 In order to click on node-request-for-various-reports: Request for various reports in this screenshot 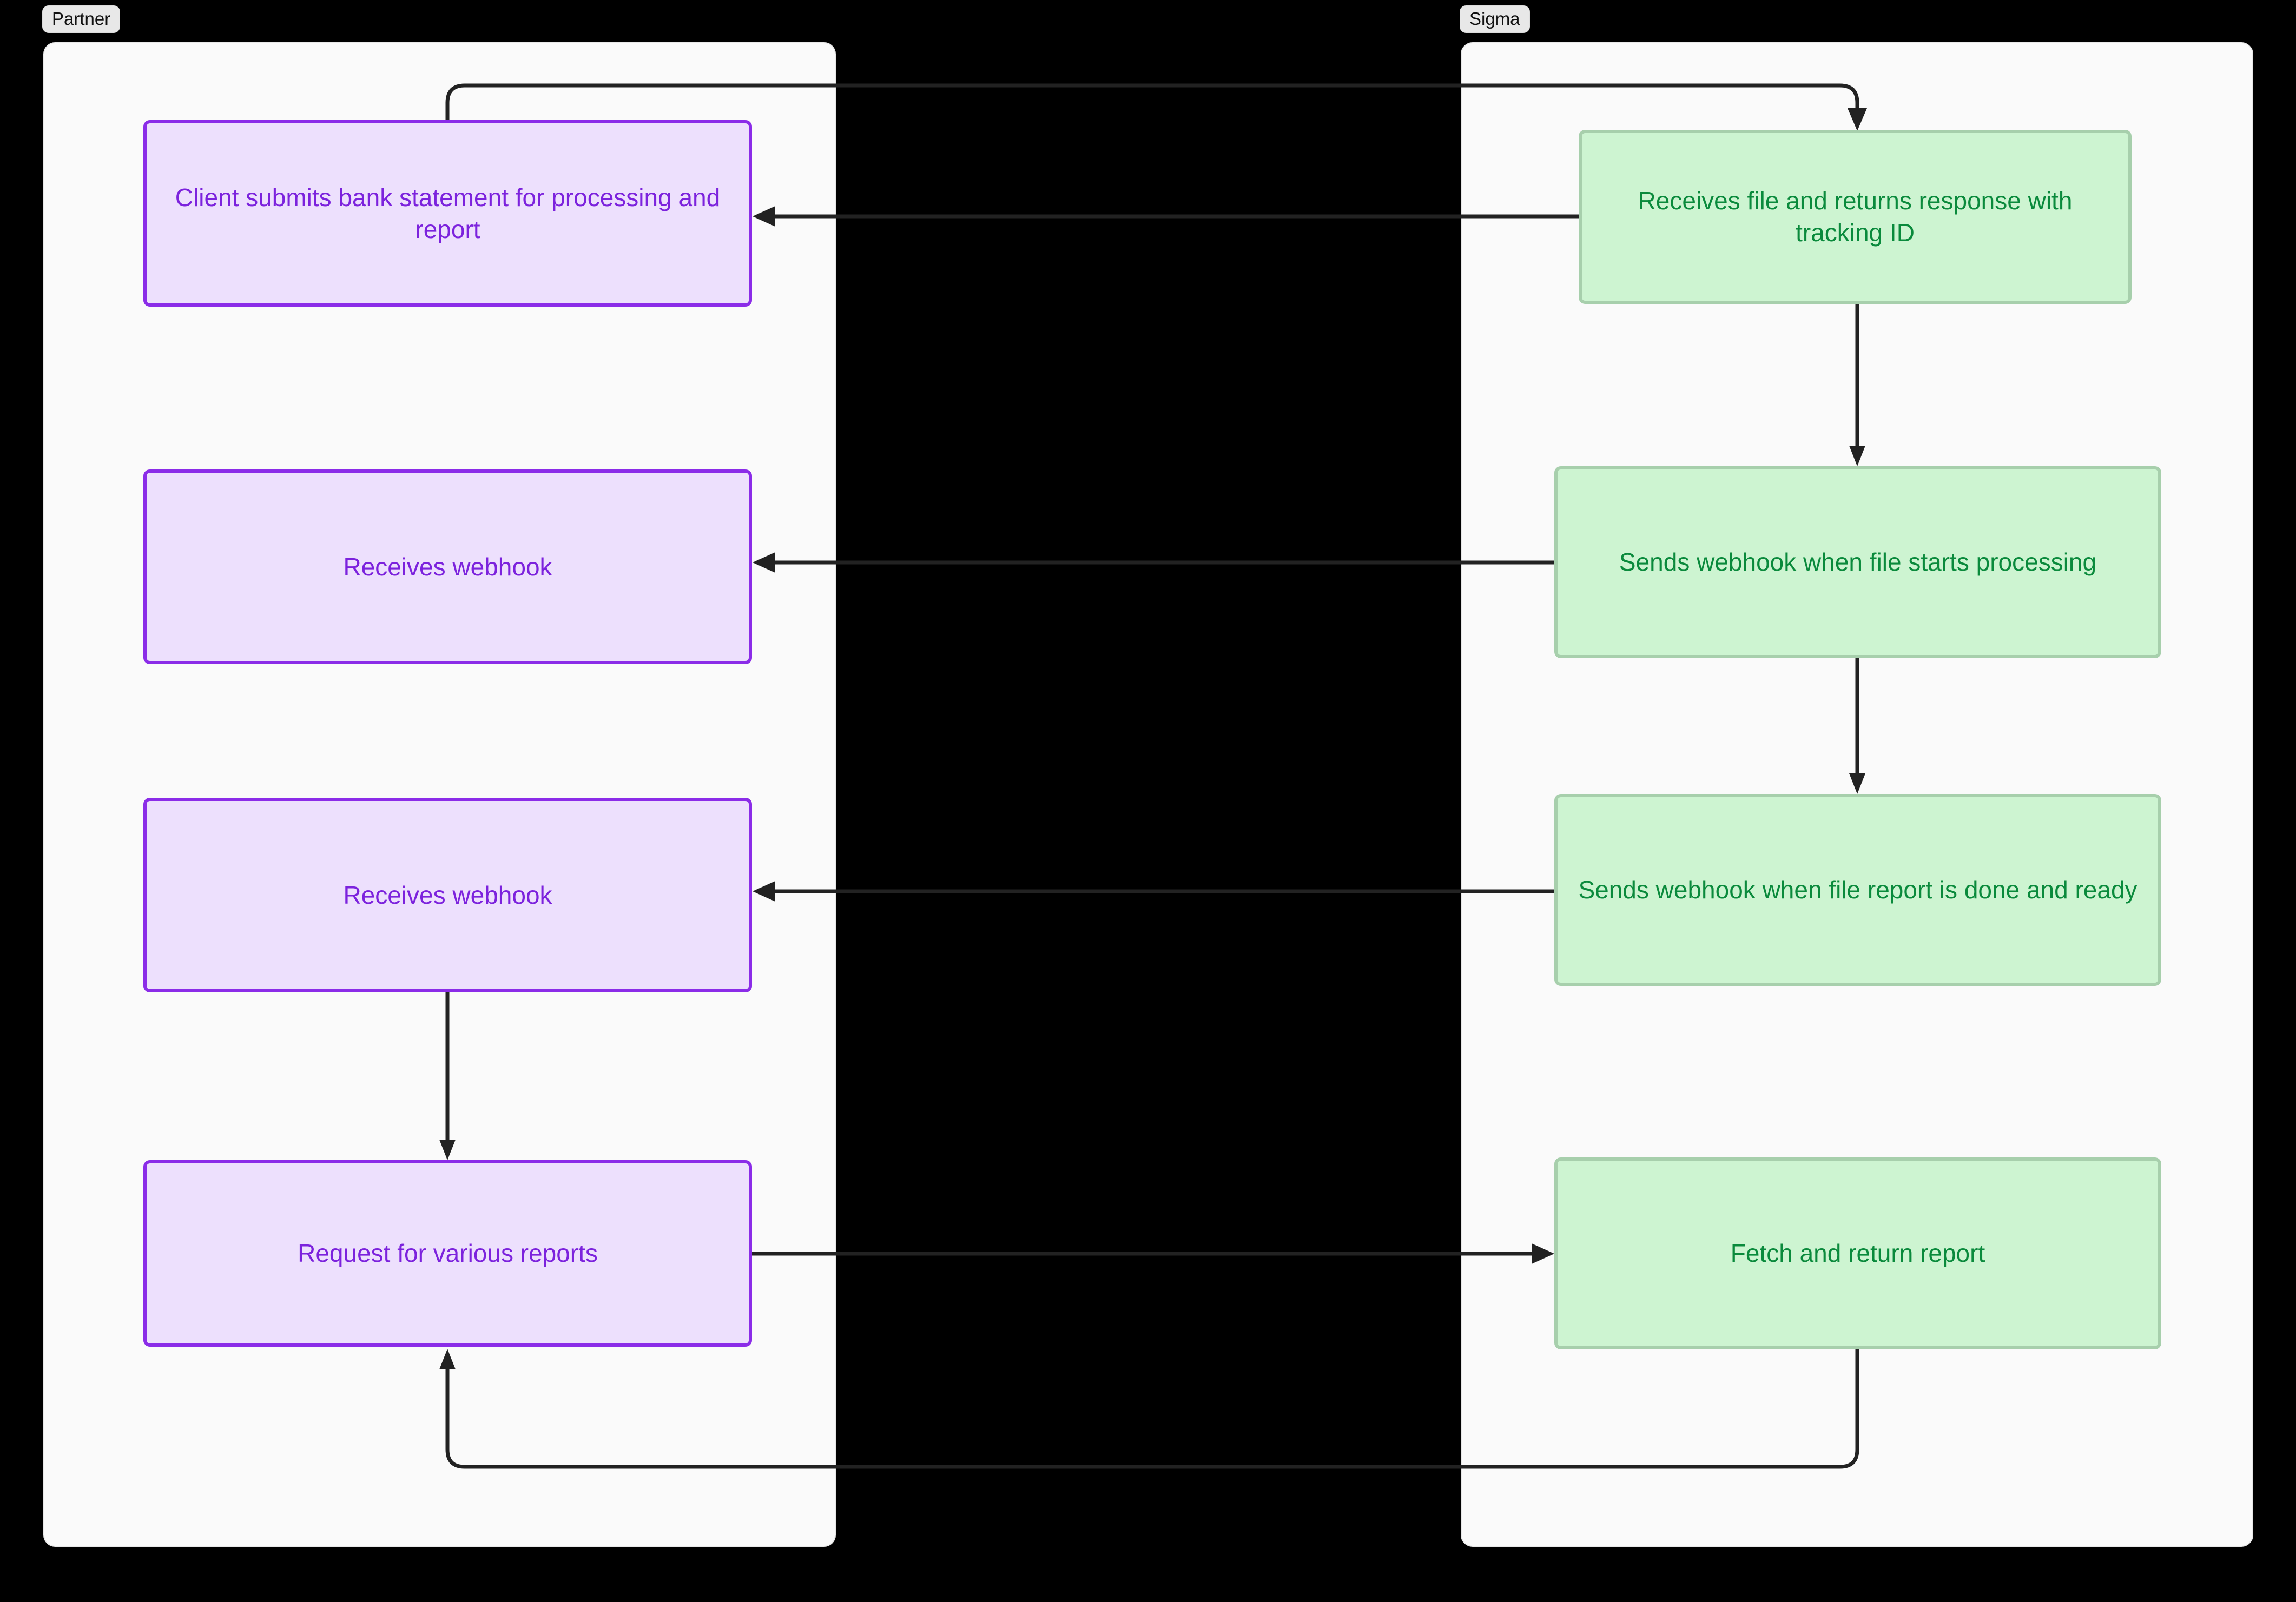, I will do `click(448, 1253)`.